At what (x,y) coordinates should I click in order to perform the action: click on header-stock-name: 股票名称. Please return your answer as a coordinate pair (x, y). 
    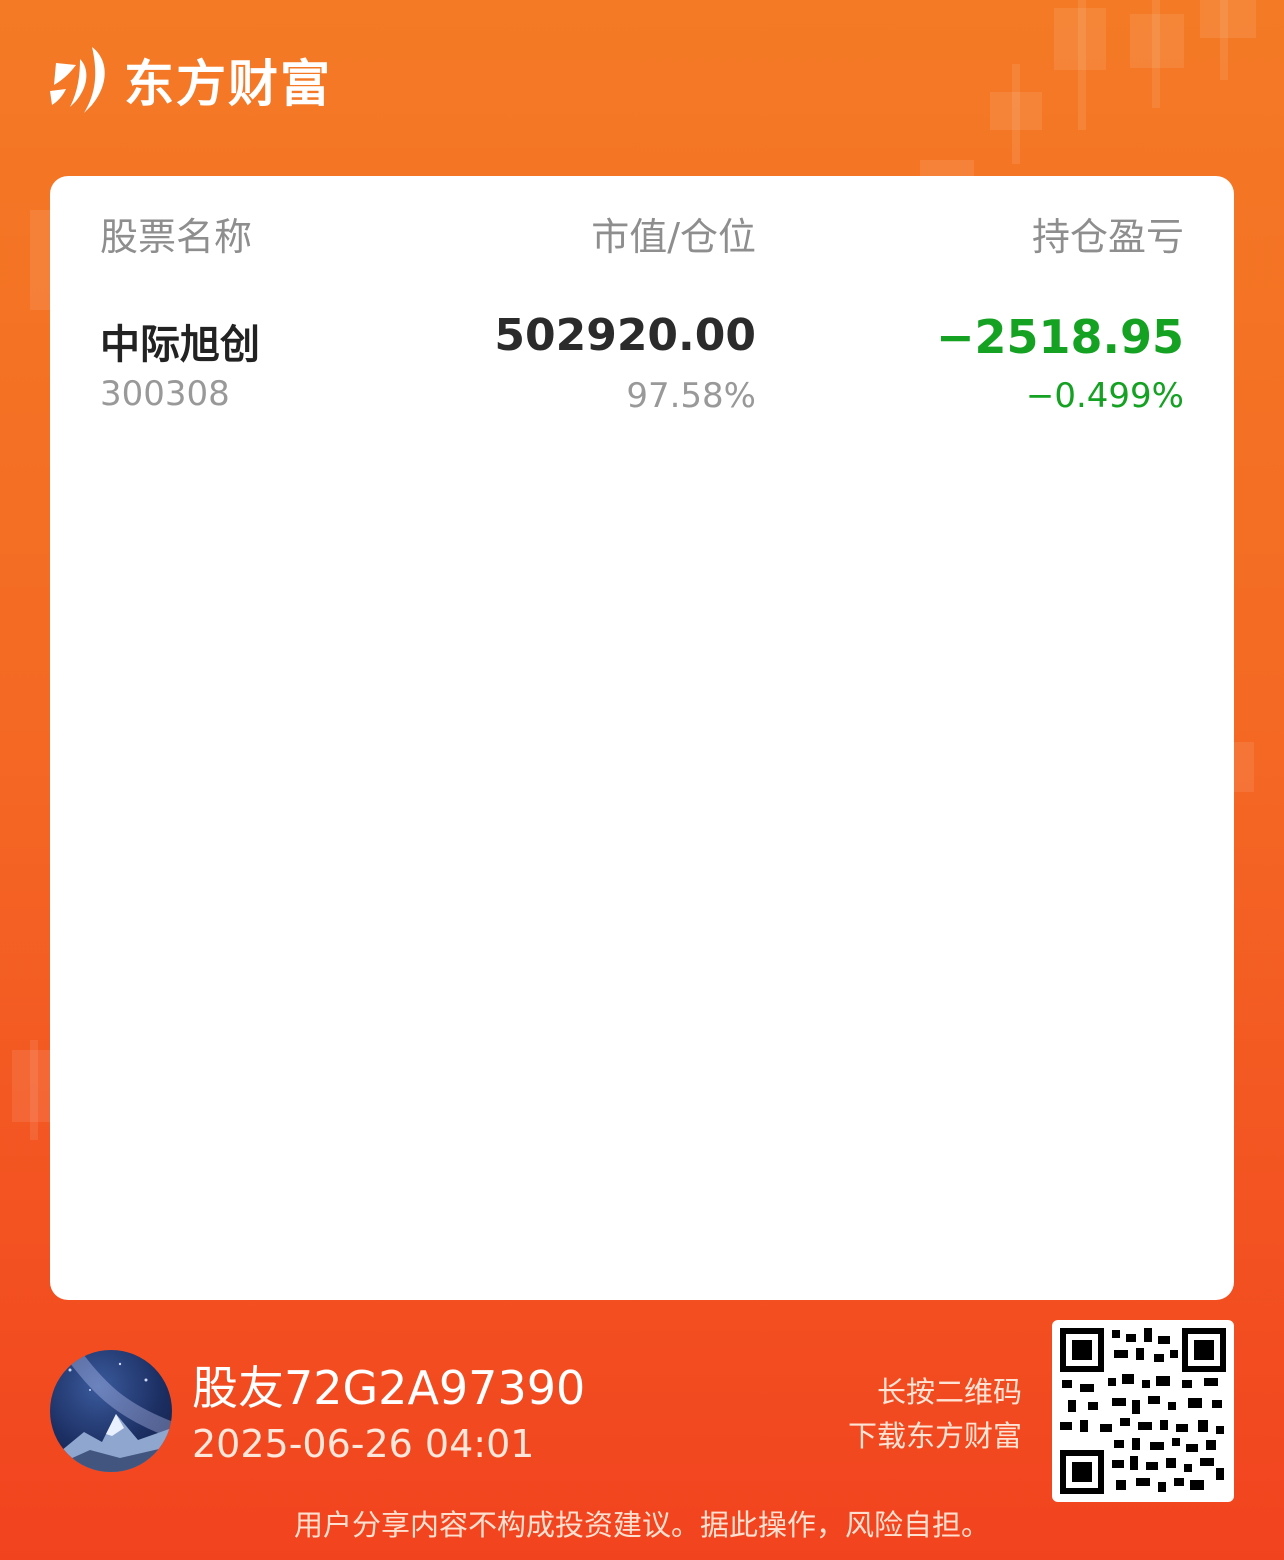
    Looking at the image, I should click on (176, 237).